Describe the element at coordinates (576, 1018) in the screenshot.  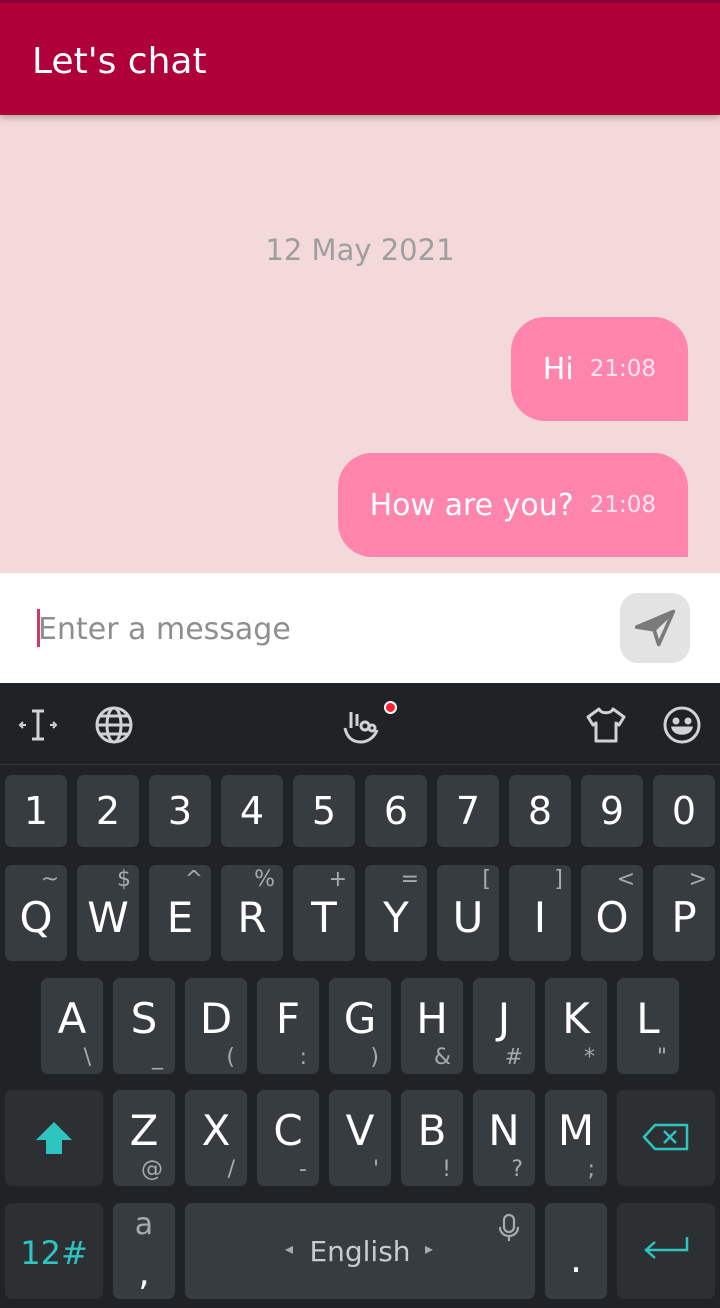
I see `key-label: K` at that location.